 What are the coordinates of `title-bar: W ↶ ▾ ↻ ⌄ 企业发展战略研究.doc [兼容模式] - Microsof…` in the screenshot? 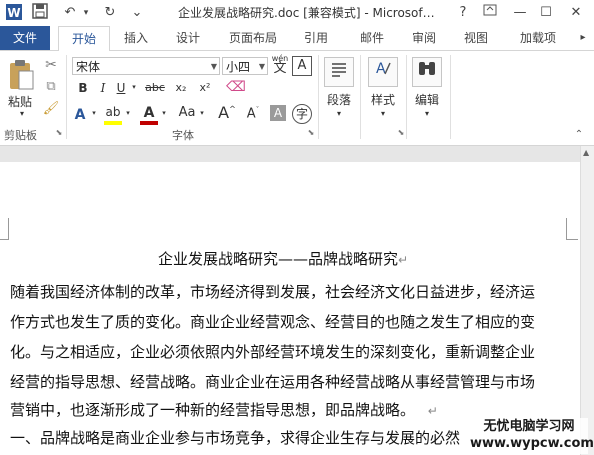 It's located at (297, 13).